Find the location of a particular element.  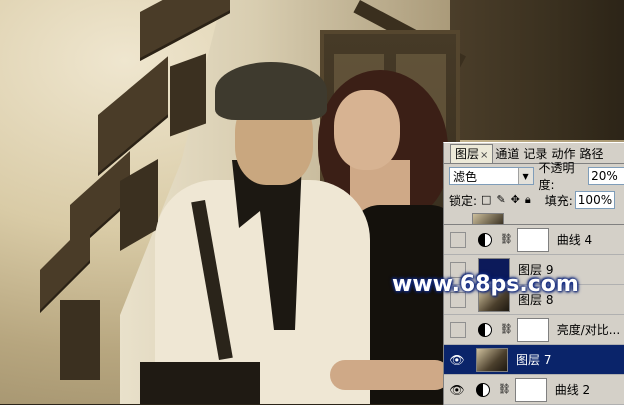

woman-arm is located at coordinates (390, 375).